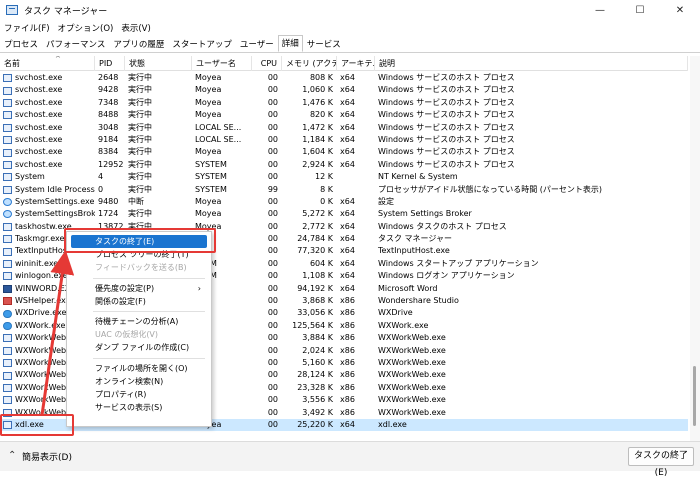 This screenshot has width=700, height=482. Describe the element at coordinates (12, 455) in the screenshot. I see `chevron-up-icon: ⌃` at that location.